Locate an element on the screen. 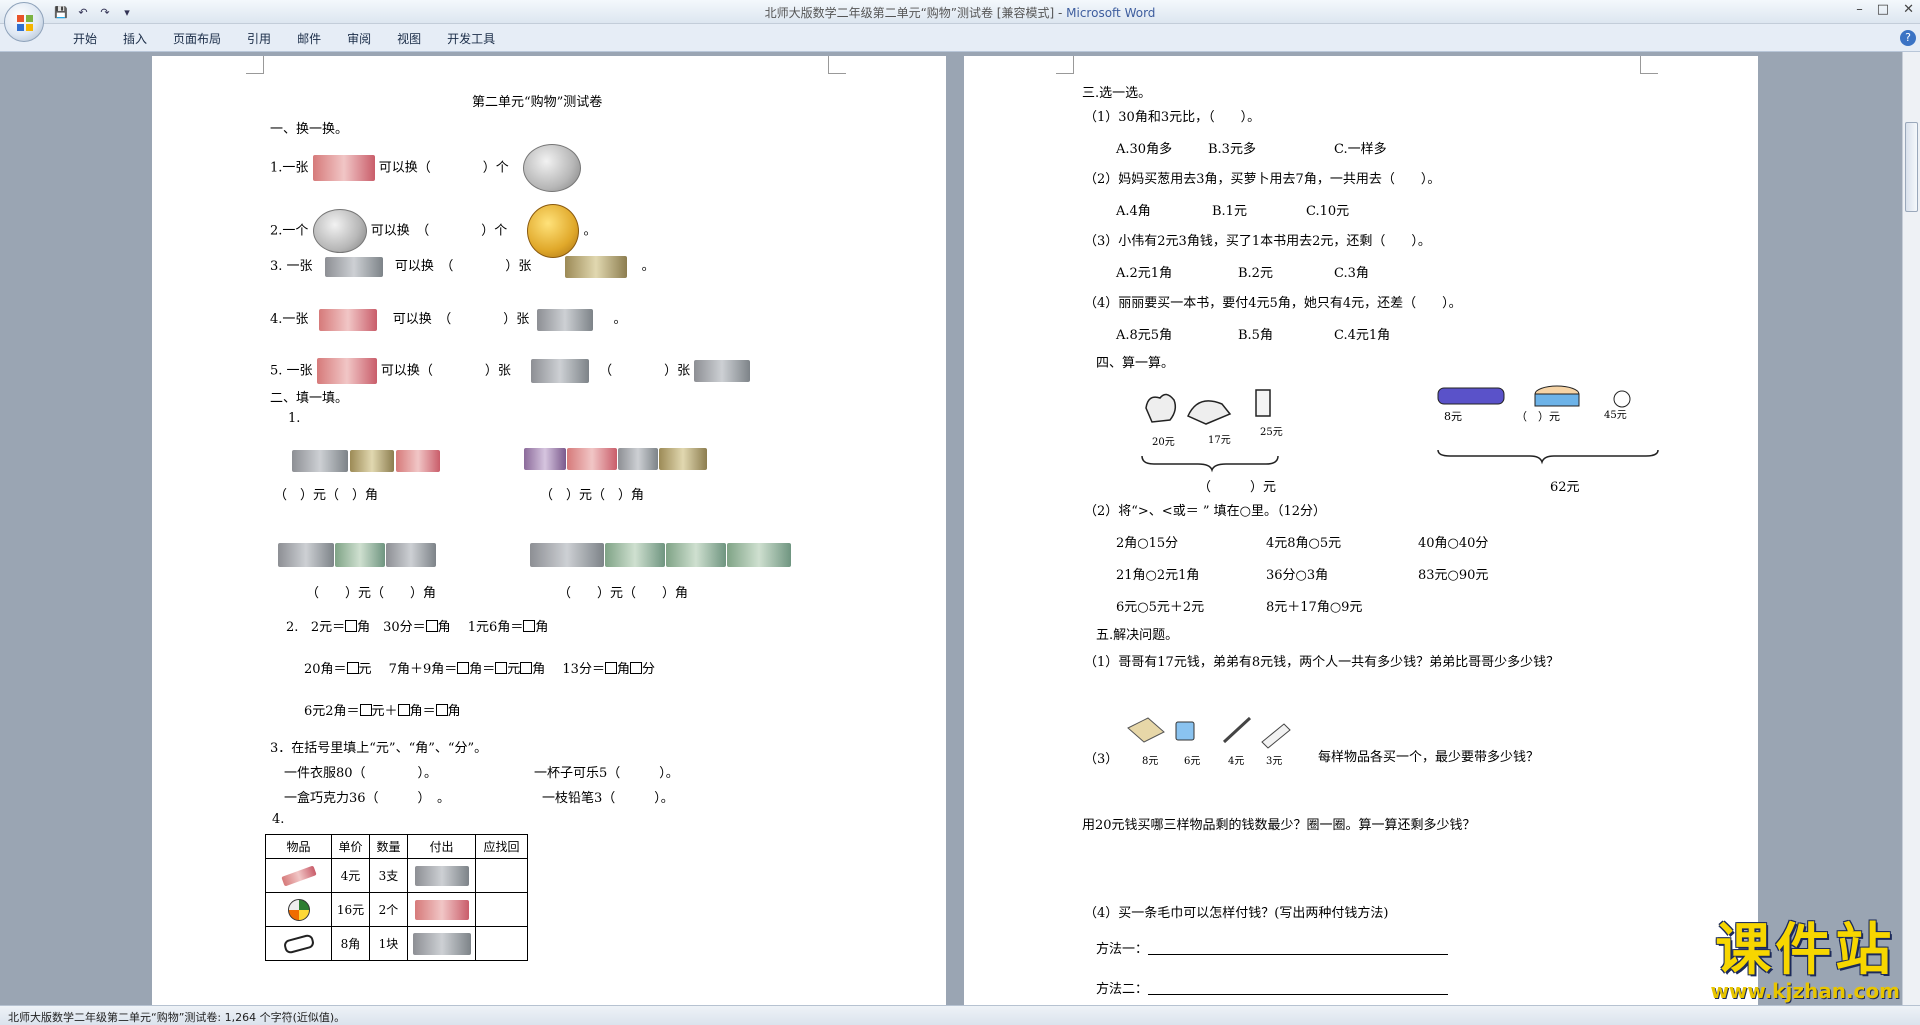 The width and height of the screenshot is (1920, 1025). status-bar: 北师大版数学二年级第二单元“购物”测试卷: 1,264 个字符(近似值)。 is located at coordinates (960, 1015).